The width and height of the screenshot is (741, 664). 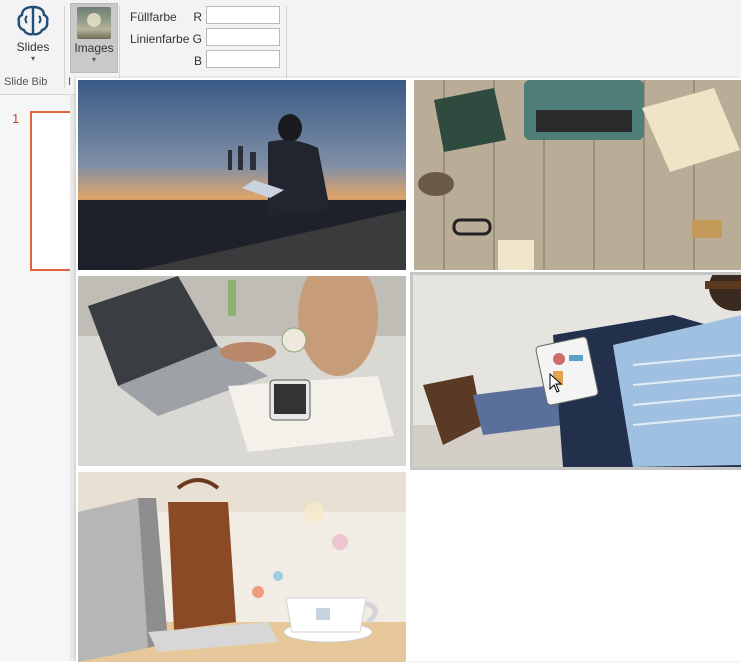 What do you see at coordinates (556, 383) in the screenshot?
I see `mouse-cursor-icon` at bounding box center [556, 383].